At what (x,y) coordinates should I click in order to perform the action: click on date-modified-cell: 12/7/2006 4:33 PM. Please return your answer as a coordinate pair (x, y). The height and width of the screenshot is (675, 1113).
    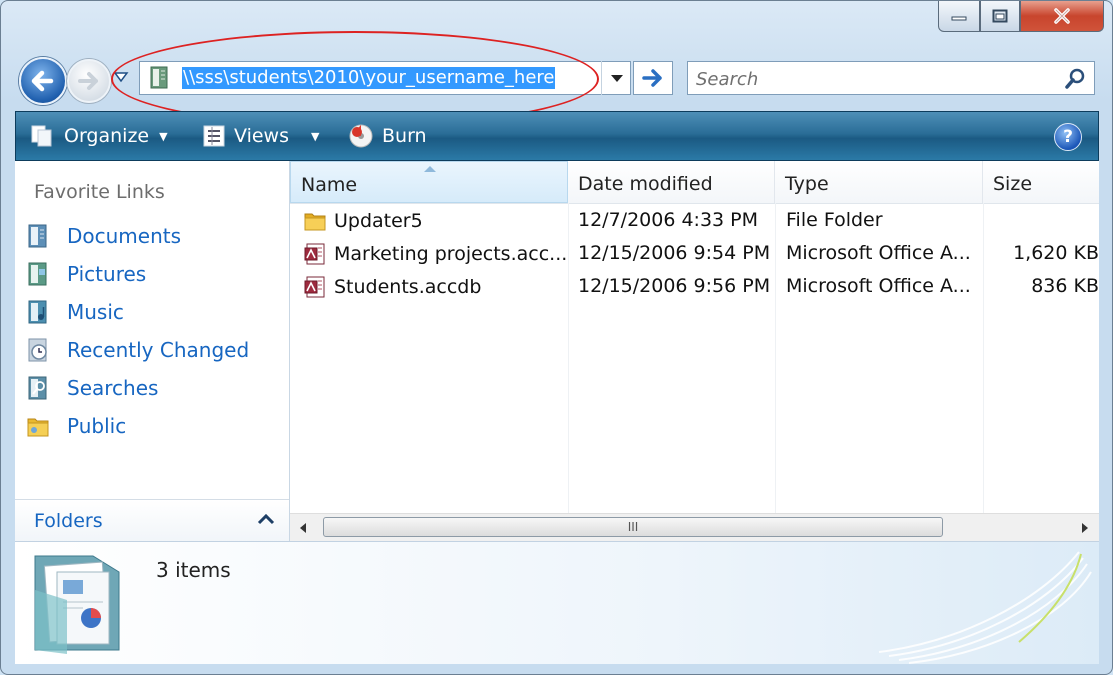
    Looking at the image, I should click on (668, 220).